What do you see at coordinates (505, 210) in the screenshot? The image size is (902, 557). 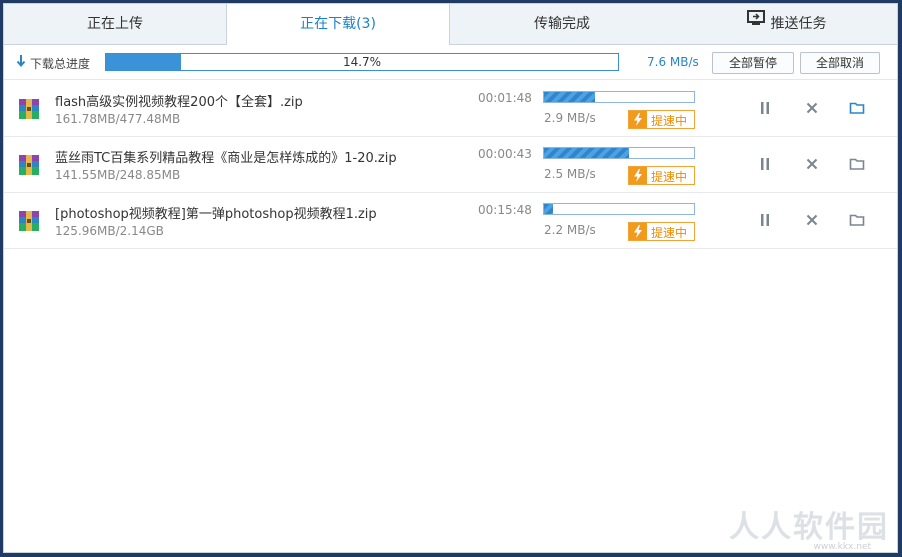 I see `remaining-time: 00:15:48` at bounding box center [505, 210].